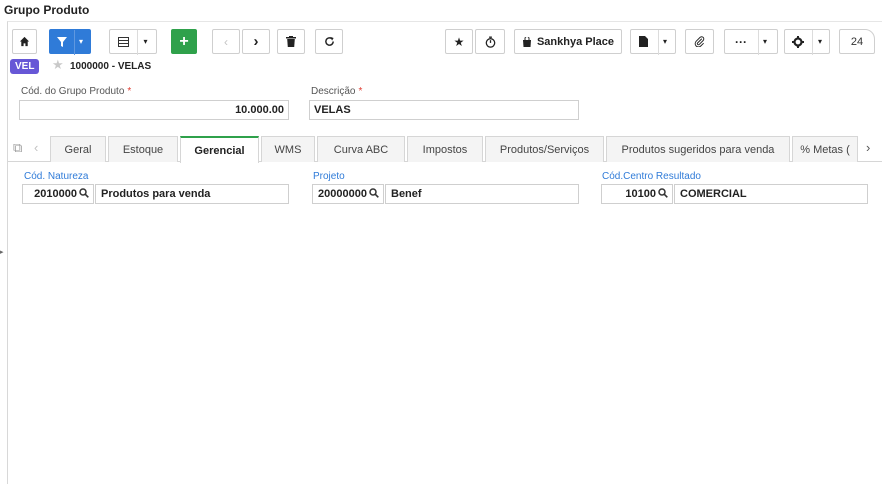  I want to click on tab-geral: Geral, so click(78, 149).